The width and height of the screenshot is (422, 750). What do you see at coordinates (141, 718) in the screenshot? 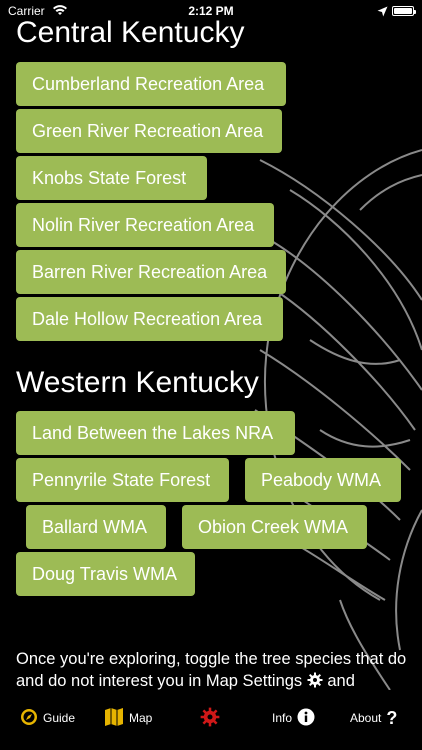
I see `tab-map-label: Map` at bounding box center [141, 718].